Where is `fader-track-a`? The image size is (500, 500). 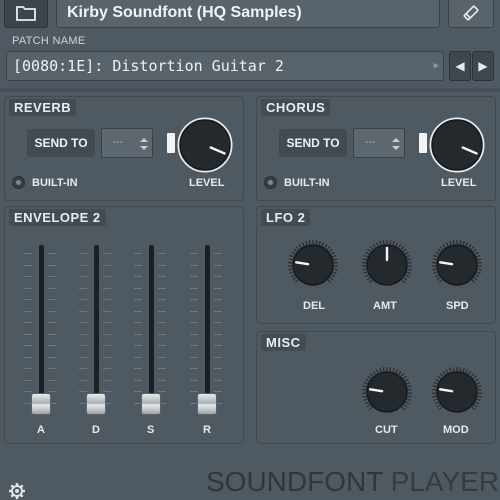 fader-track-a is located at coordinates (41, 326).